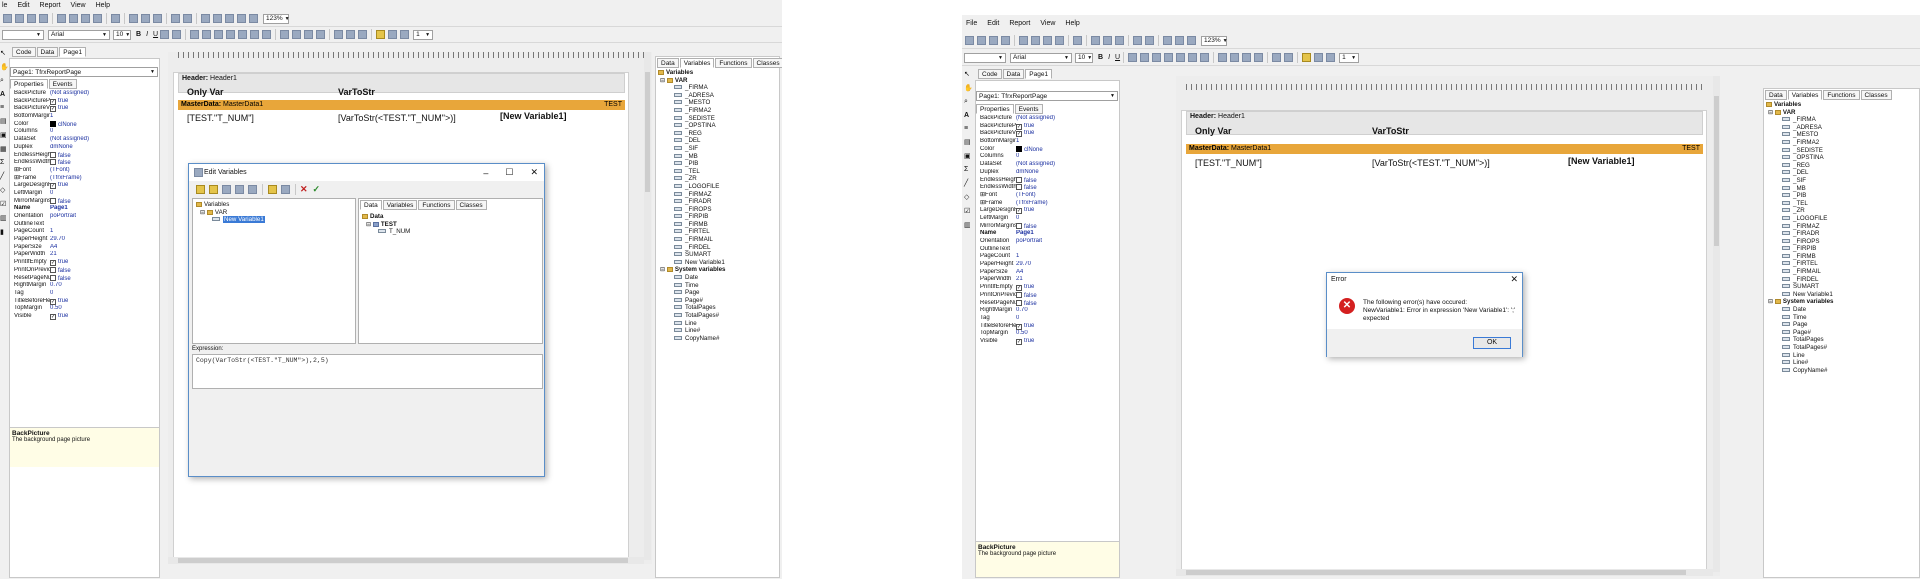 Image resolution: width=1920 pixels, height=579 pixels. What do you see at coordinates (84, 117) in the screenshot?
I see `property-row: BottomMargin 1` at bounding box center [84, 117].